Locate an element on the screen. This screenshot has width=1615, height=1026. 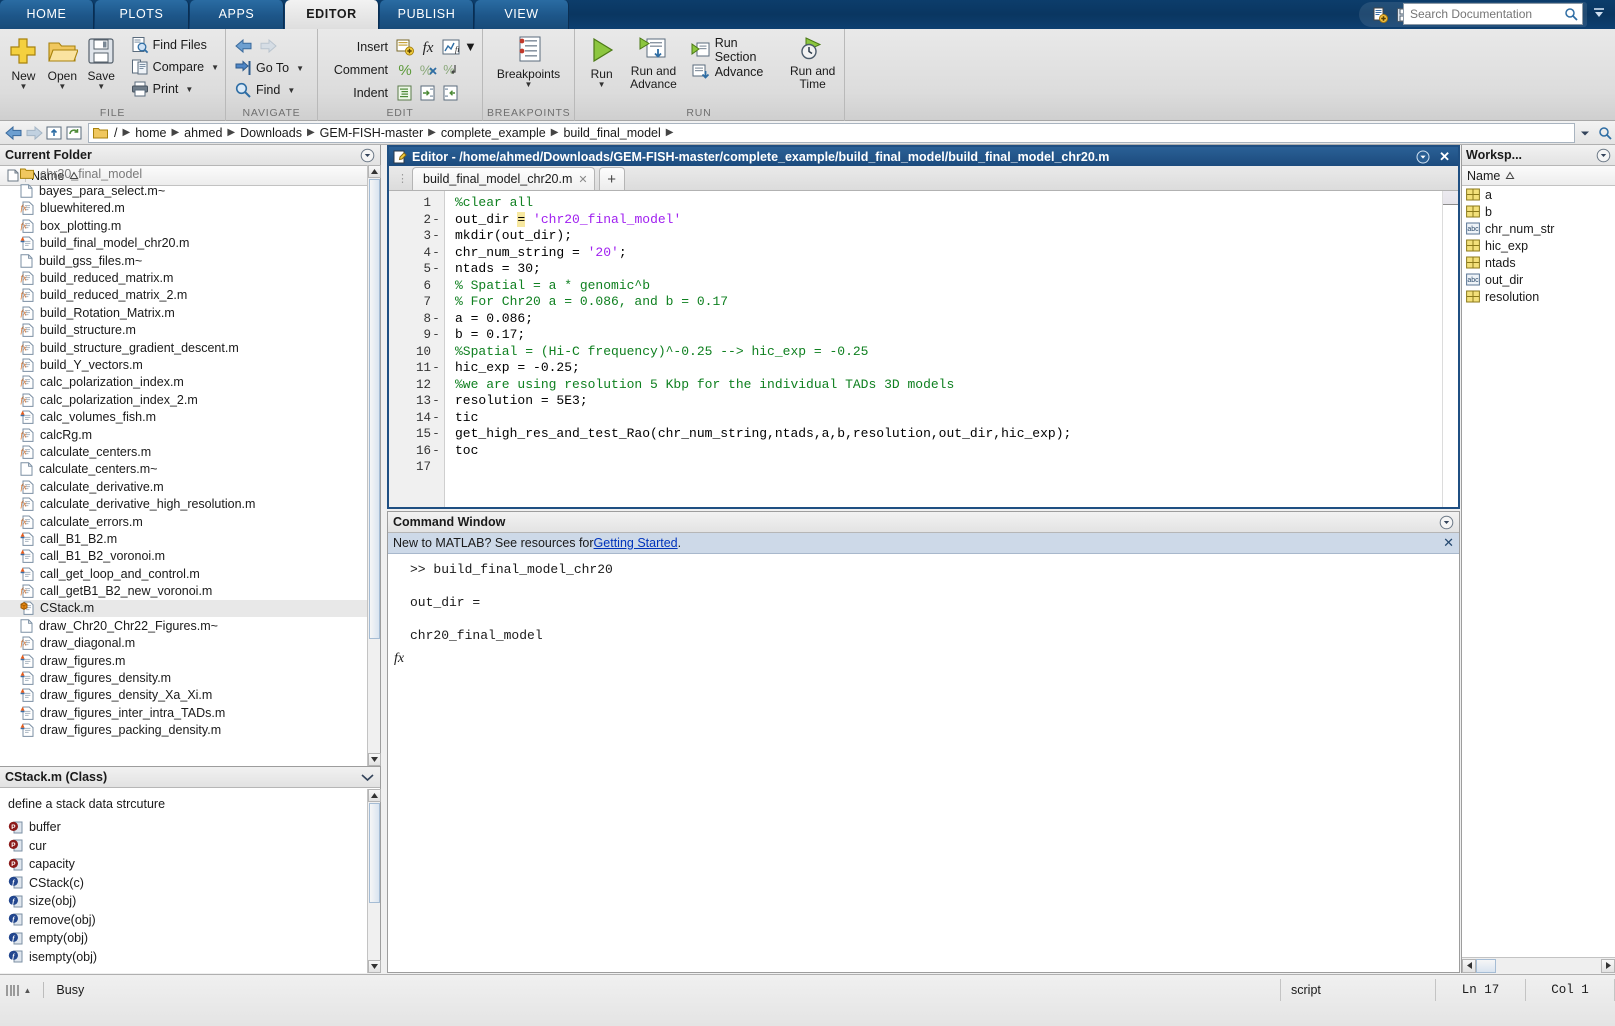
details-member-item: Pcur is located at coordinates (187, 846).